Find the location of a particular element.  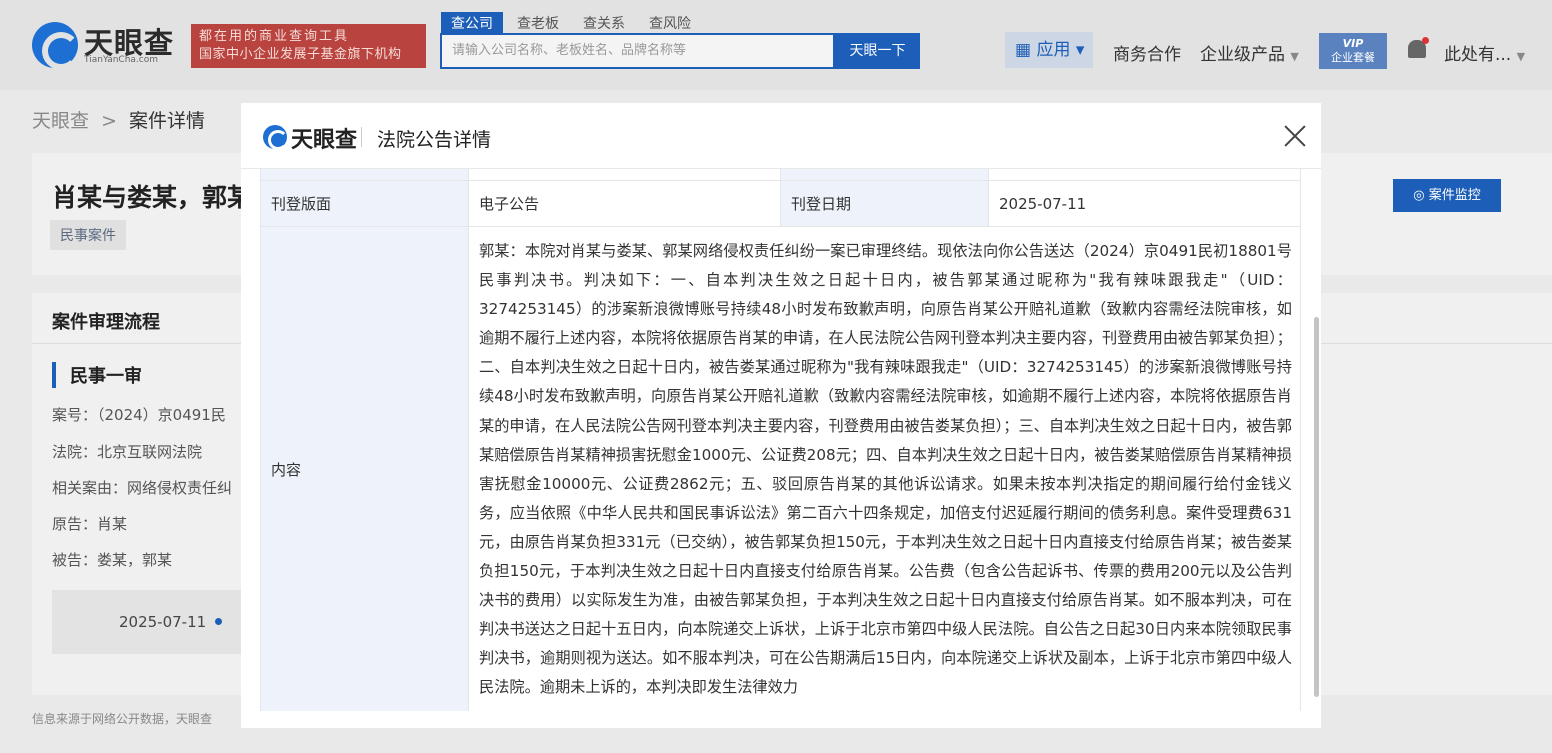

flow-heading: 案件审理流程 is located at coordinates (106, 322).